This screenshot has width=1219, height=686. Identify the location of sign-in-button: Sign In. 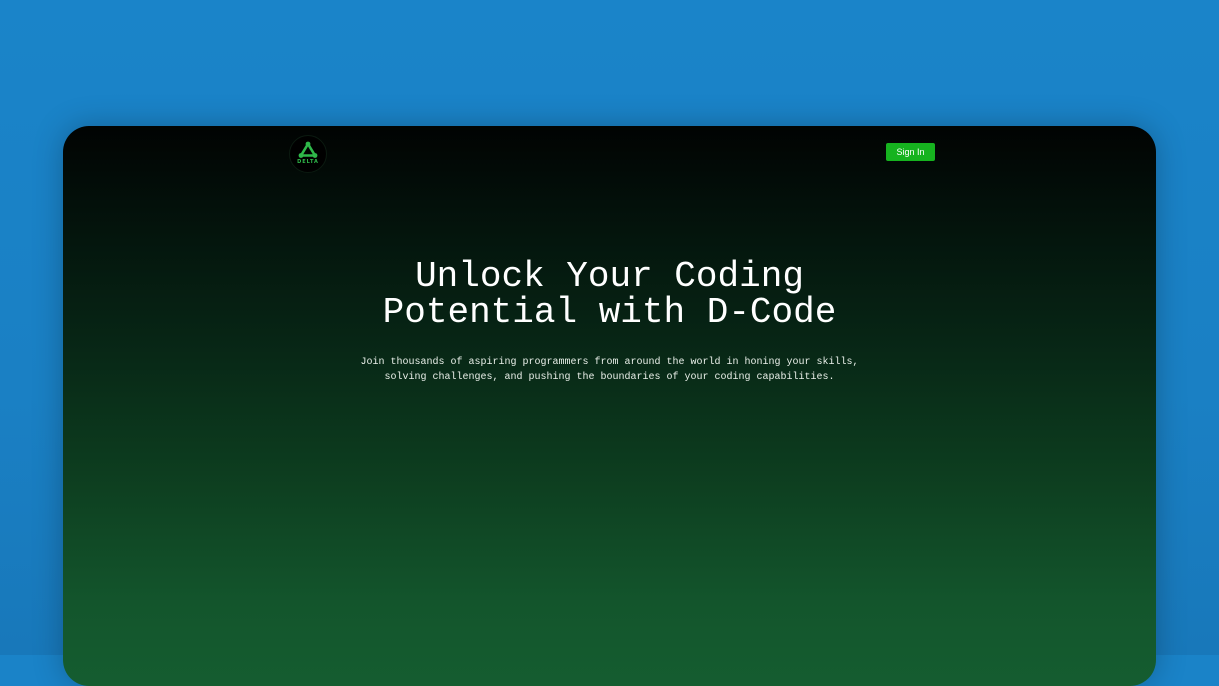
(910, 152).